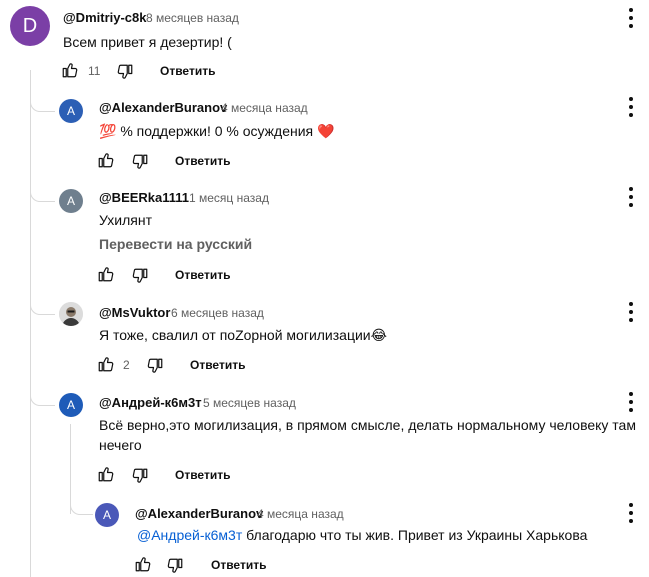 Image resolution: width=649 pixels, height=577 pixels. Describe the element at coordinates (229, 198) in the screenshot. I see `reply-time: 1 месяц назад` at that location.